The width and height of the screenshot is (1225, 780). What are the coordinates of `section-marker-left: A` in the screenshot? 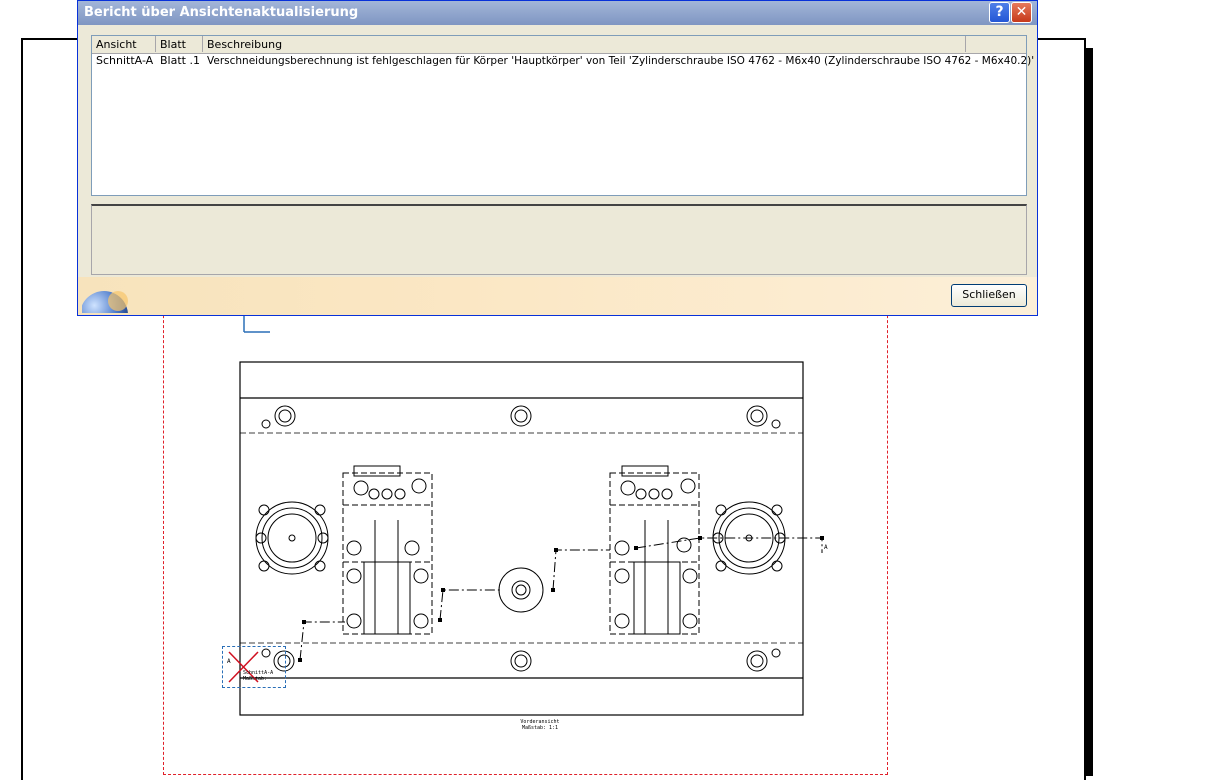 It's located at (229, 661).